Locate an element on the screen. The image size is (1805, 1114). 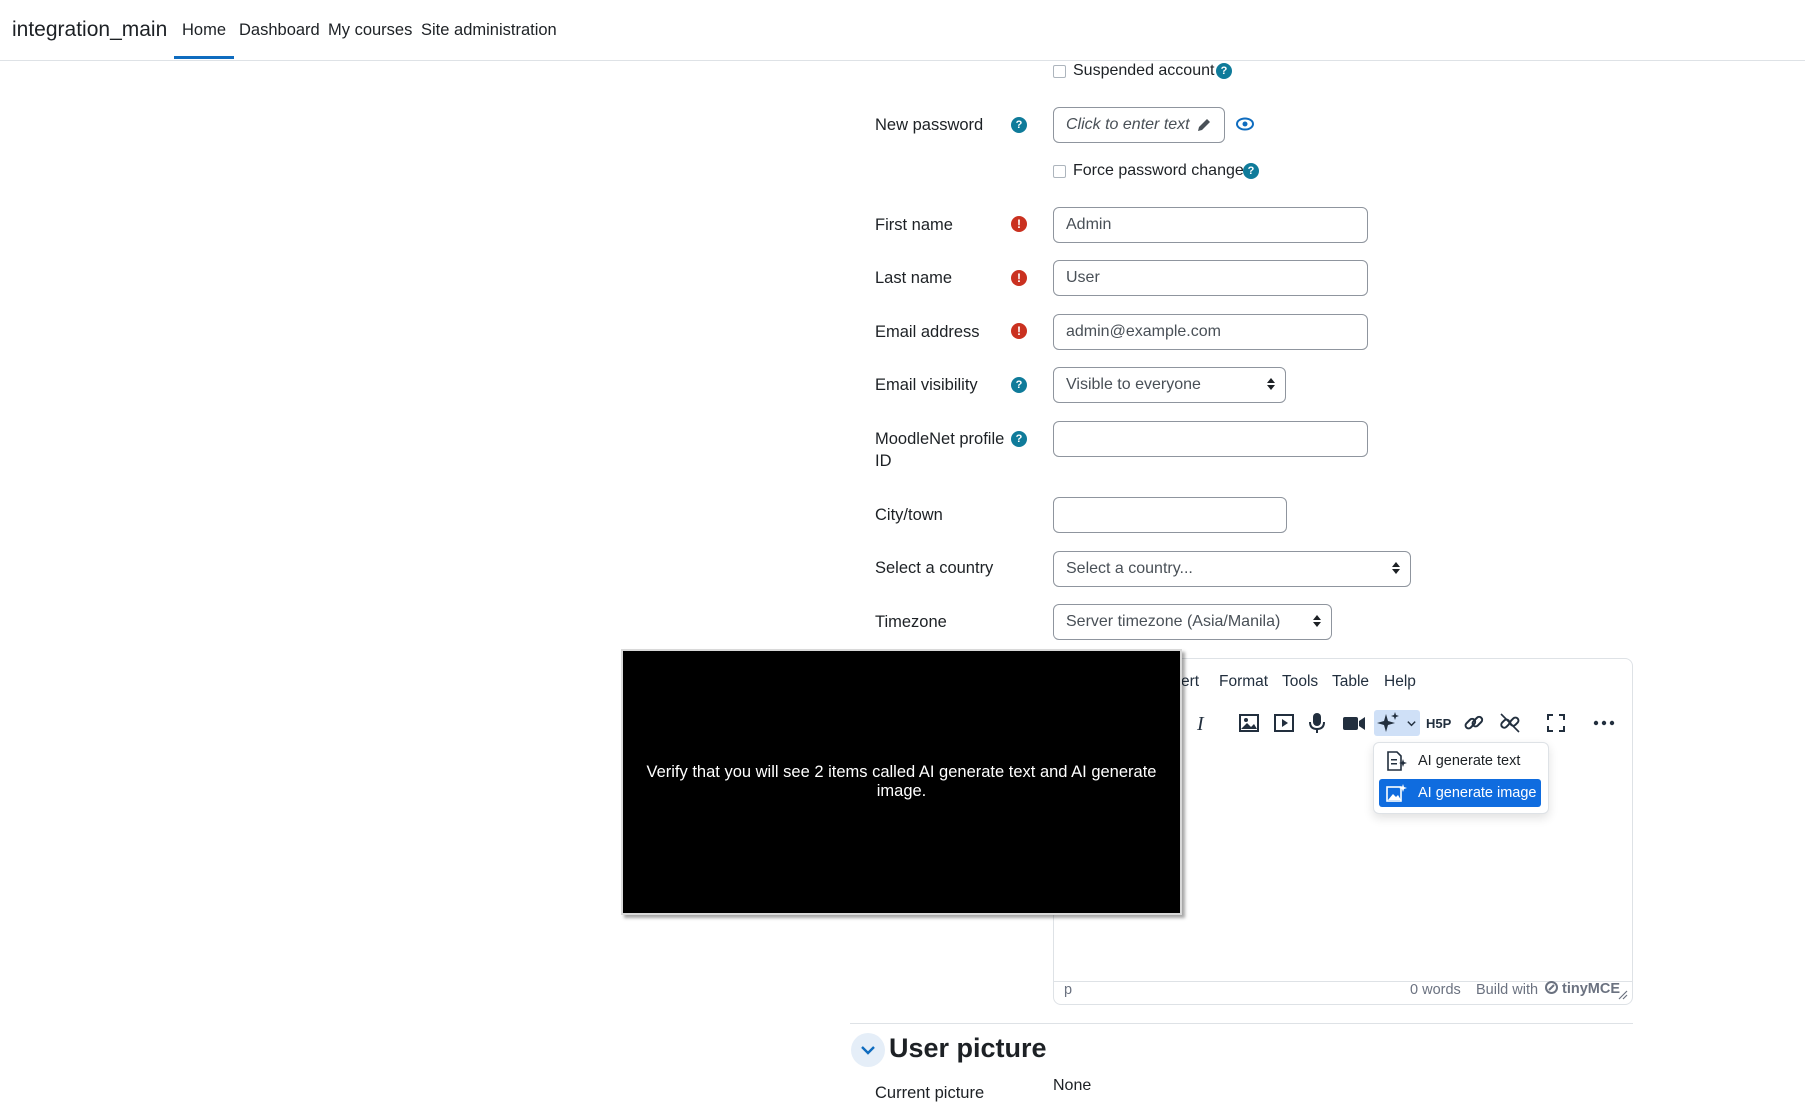
force-password-label: Force password change is located at coordinates (1158, 170).